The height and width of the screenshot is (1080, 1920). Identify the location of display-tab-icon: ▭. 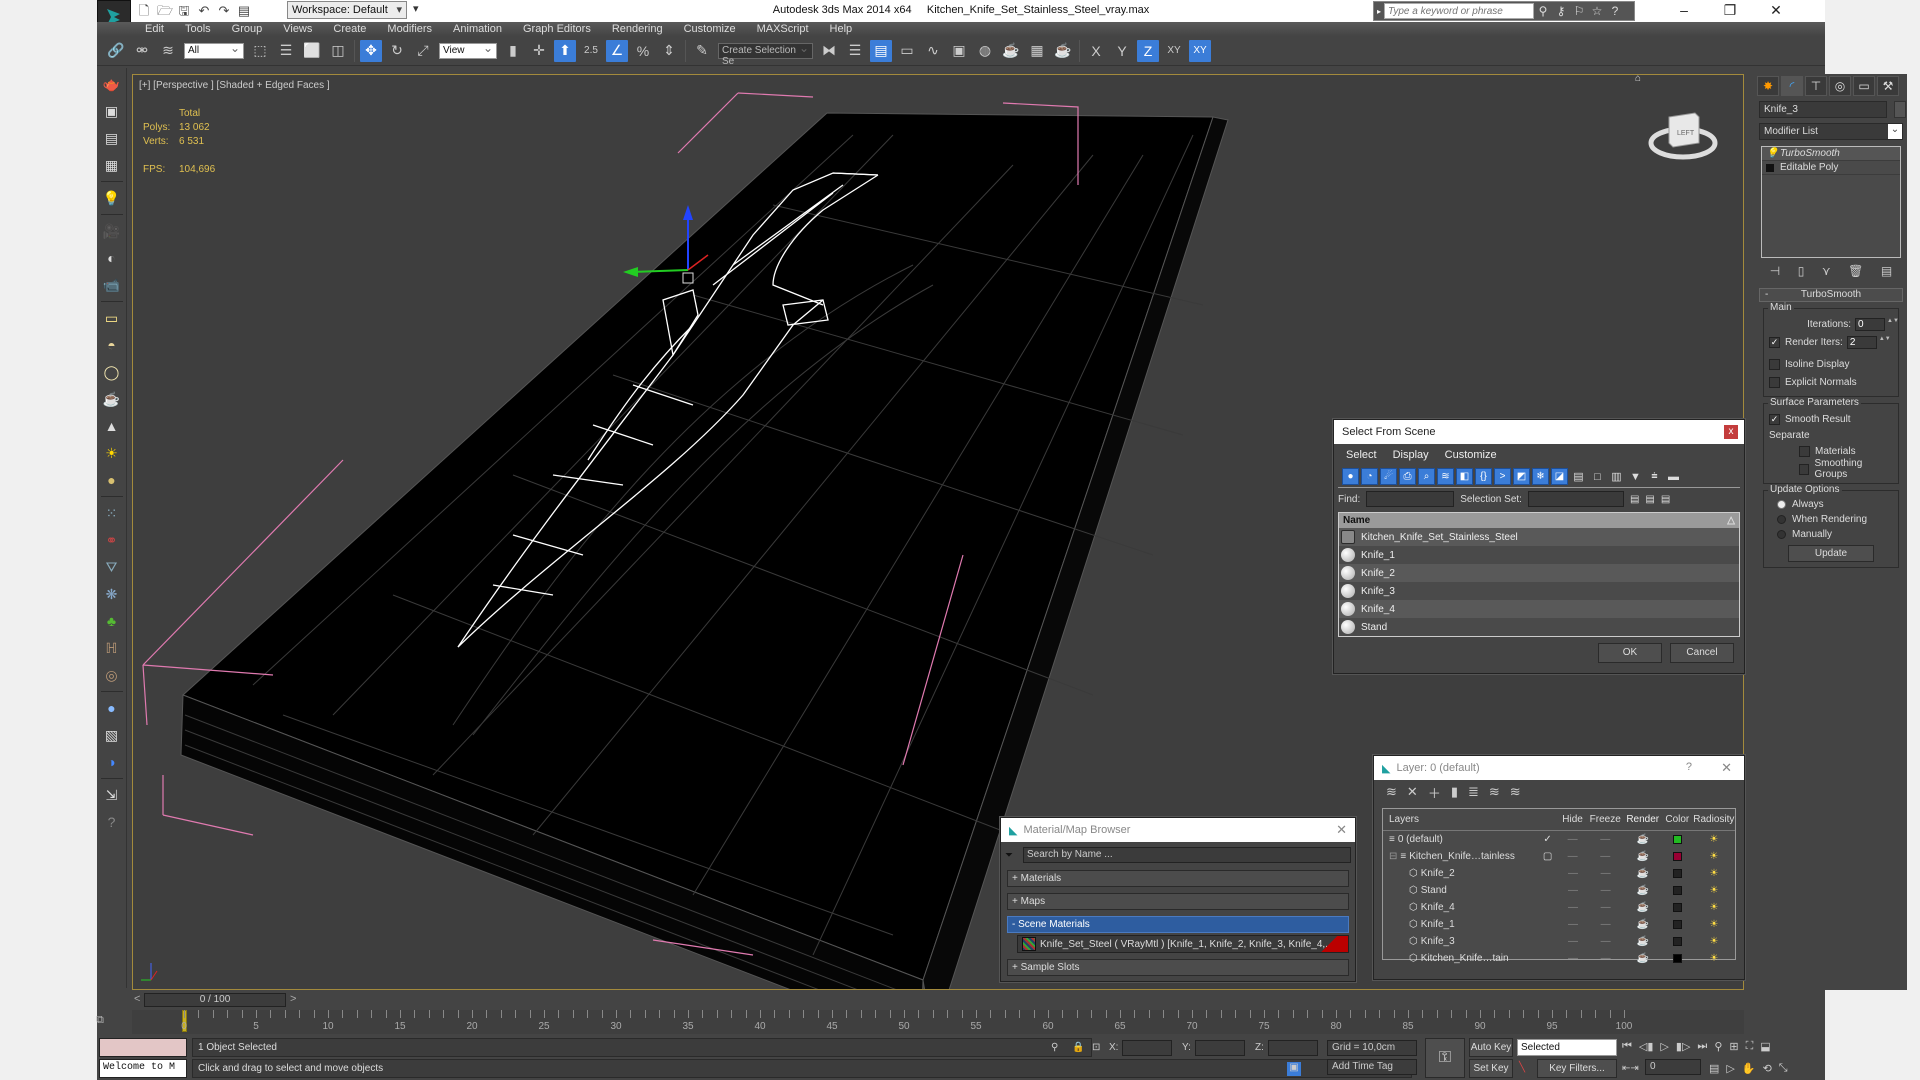
(1864, 86).